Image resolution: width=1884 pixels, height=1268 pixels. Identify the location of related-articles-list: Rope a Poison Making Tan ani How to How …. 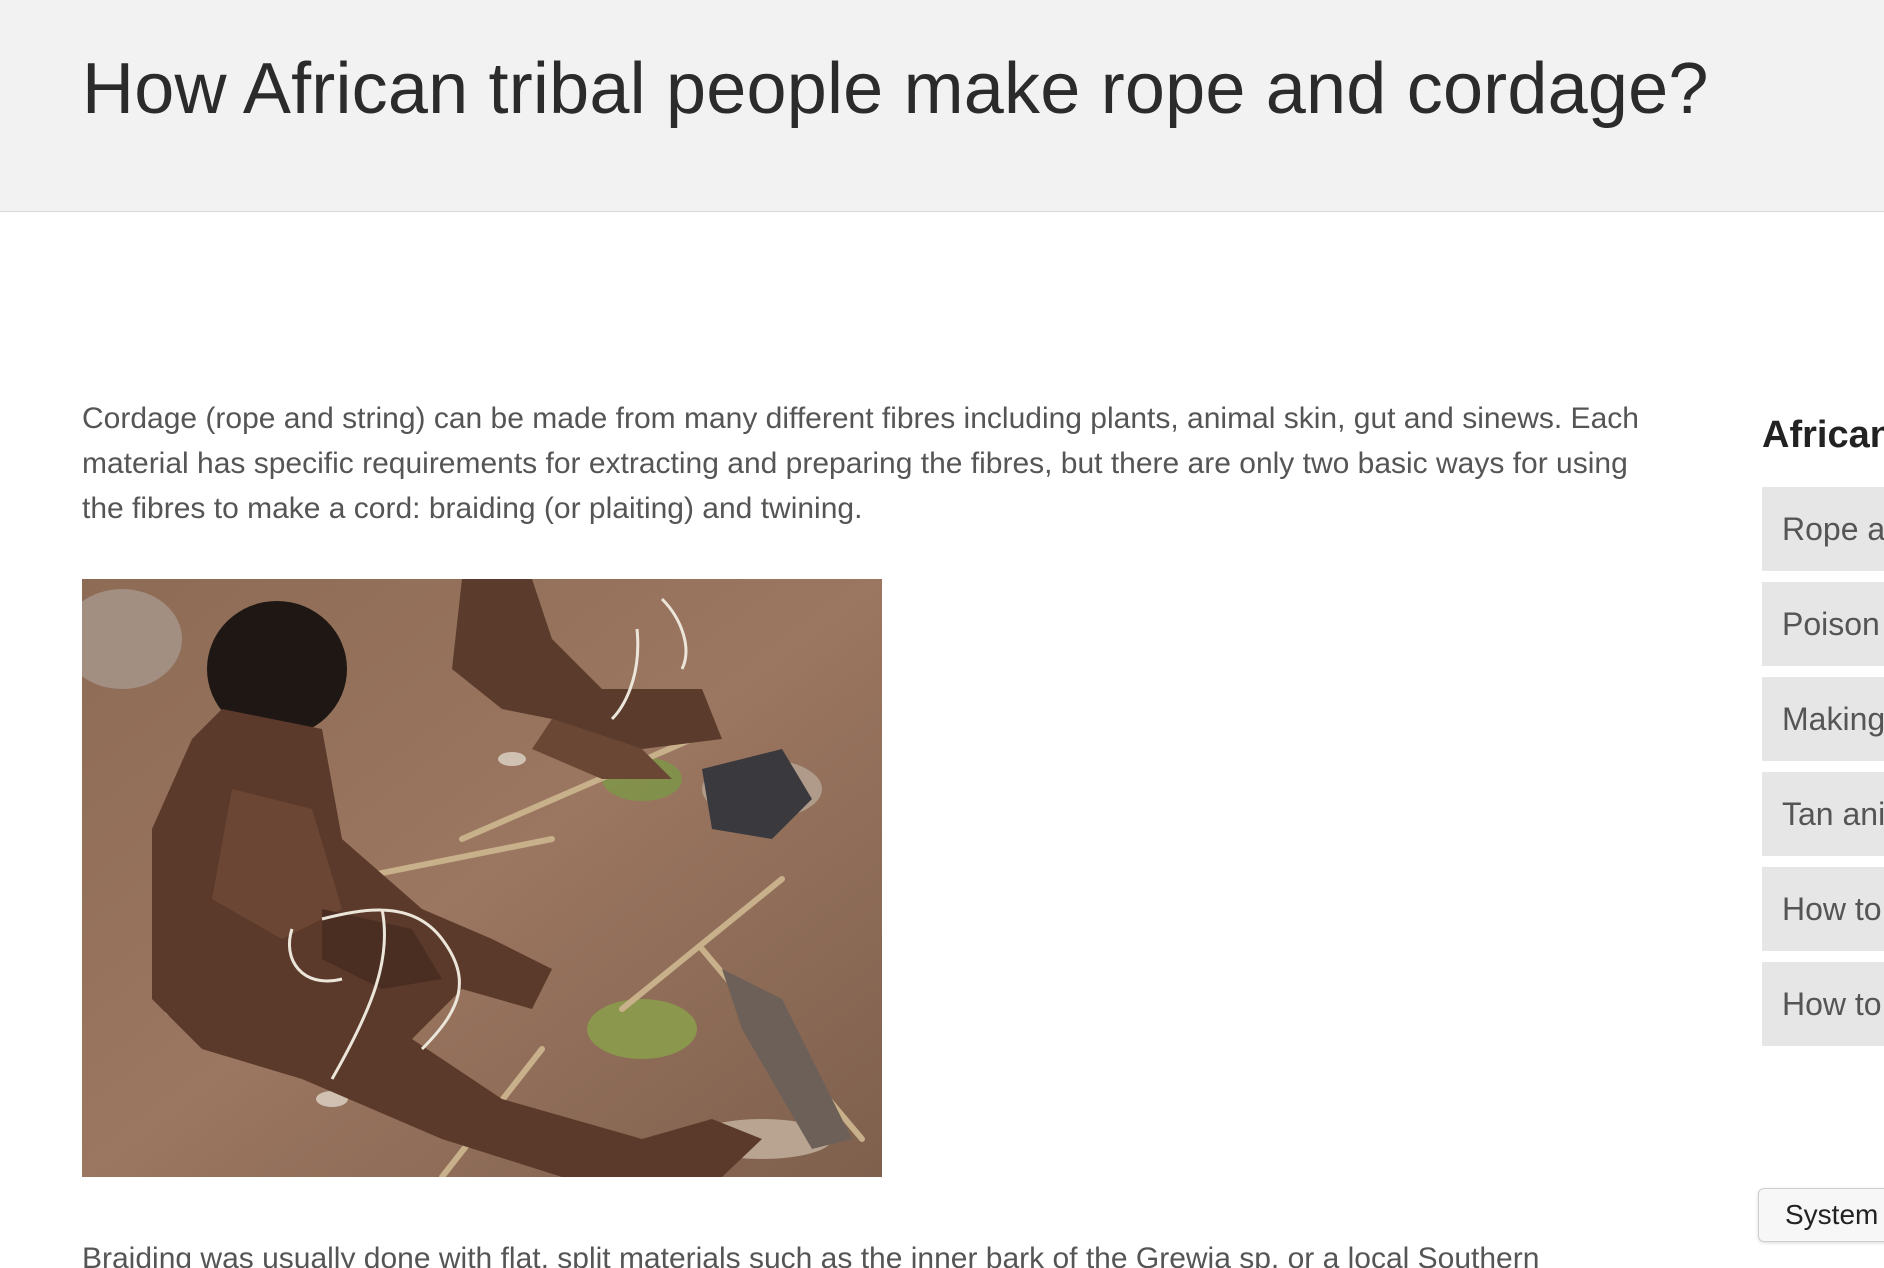
(1823, 766).